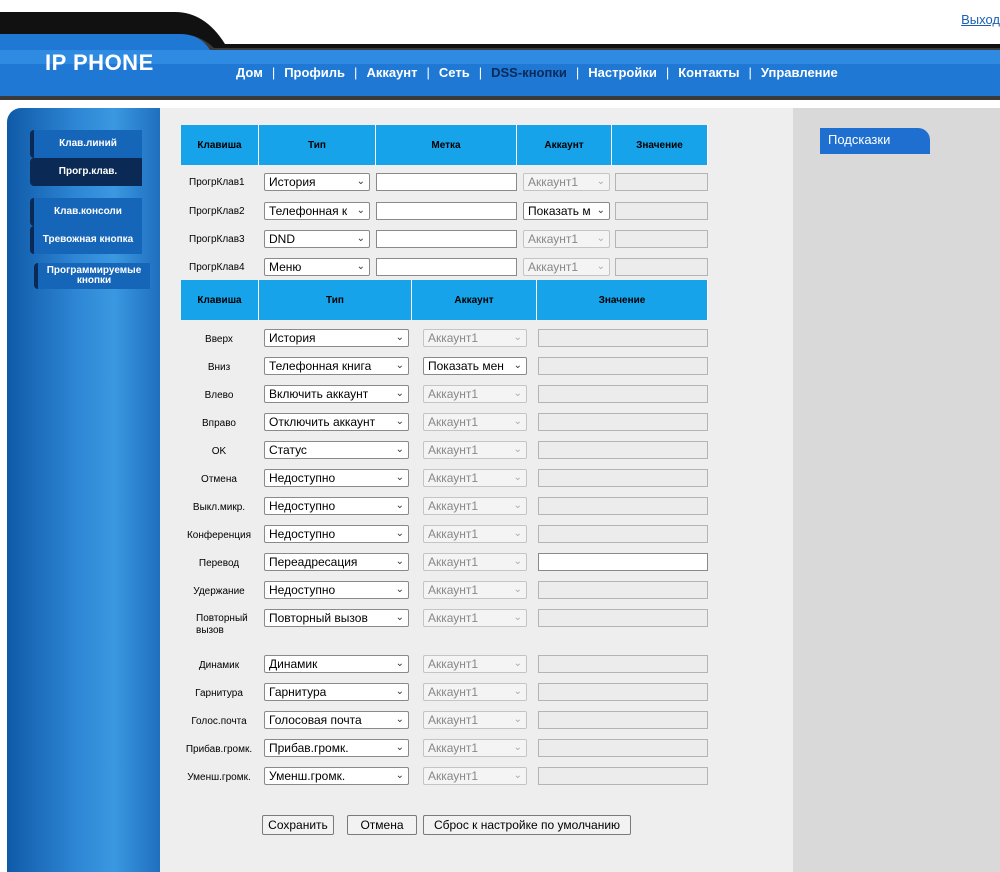  What do you see at coordinates (336, 338) in the screenshot?
I see `navkey-type-select: История ⌄` at bounding box center [336, 338].